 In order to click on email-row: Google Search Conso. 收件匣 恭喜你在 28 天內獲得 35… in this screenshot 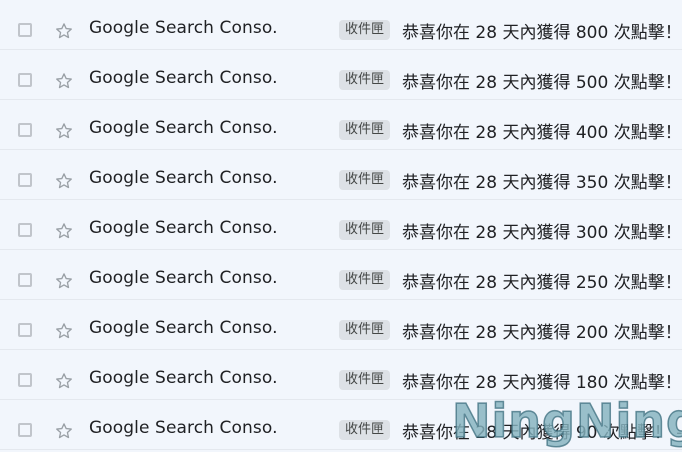, I will do `click(341, 175)`.